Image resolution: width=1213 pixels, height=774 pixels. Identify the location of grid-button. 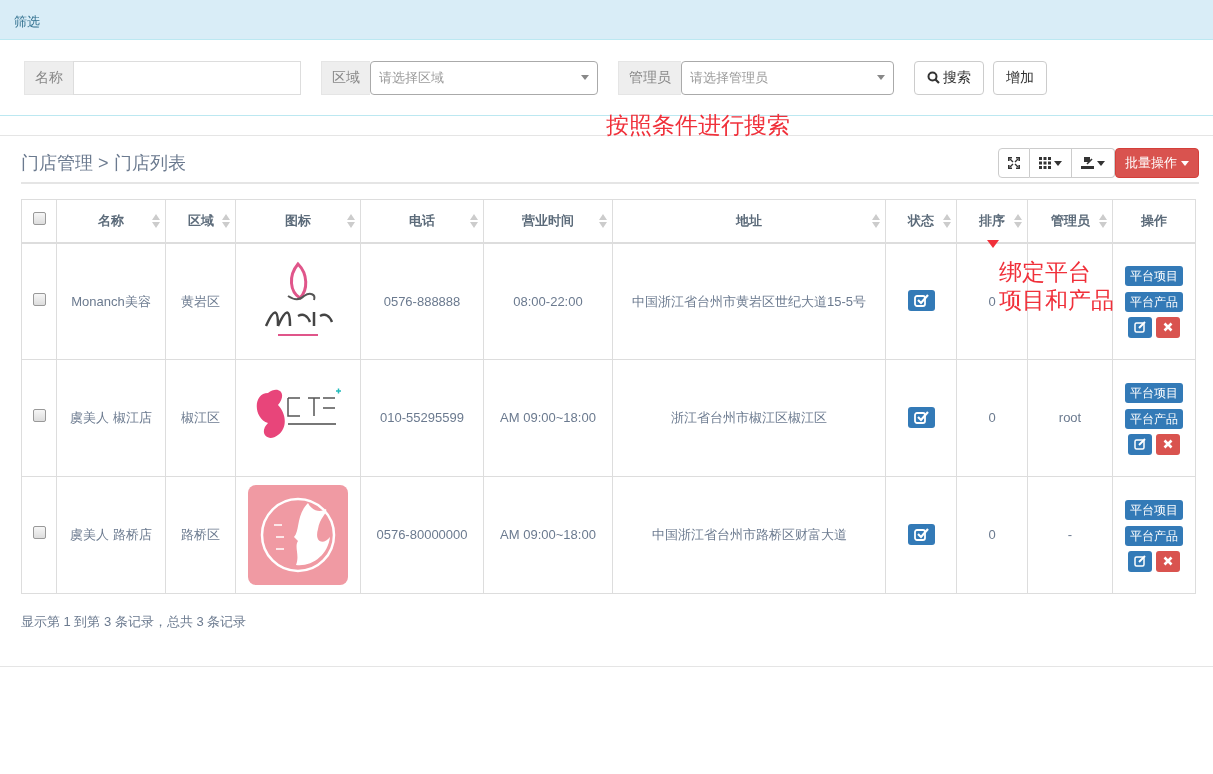
(1051, 163).